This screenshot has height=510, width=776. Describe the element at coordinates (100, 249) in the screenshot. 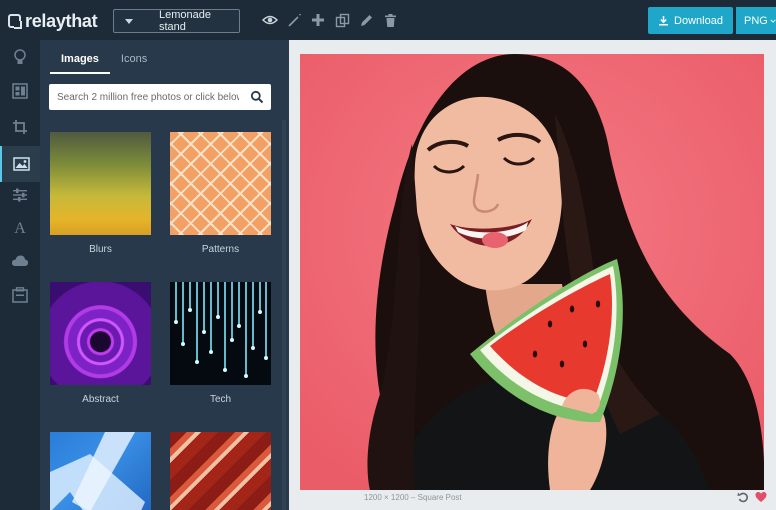

I see `category-label: Blurs` at that location.